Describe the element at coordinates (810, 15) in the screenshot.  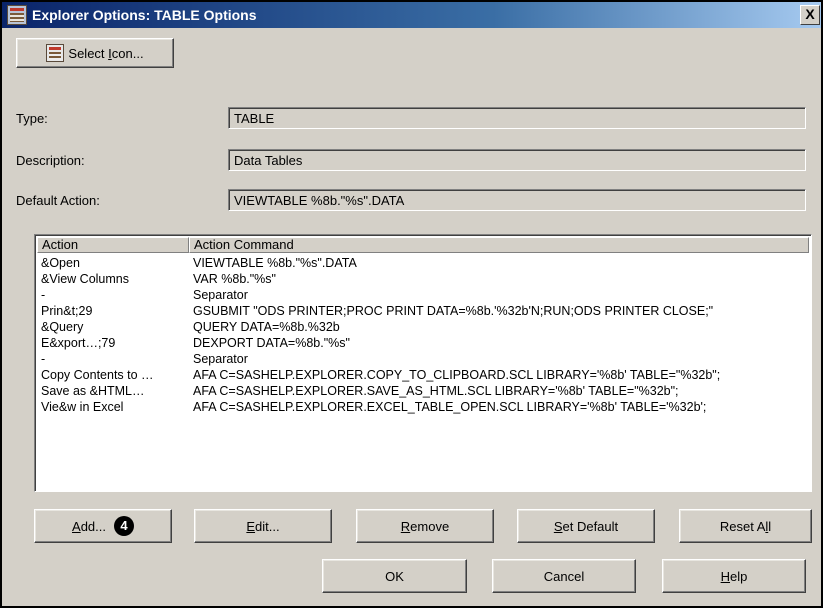
I see `close-button: X` at that location.